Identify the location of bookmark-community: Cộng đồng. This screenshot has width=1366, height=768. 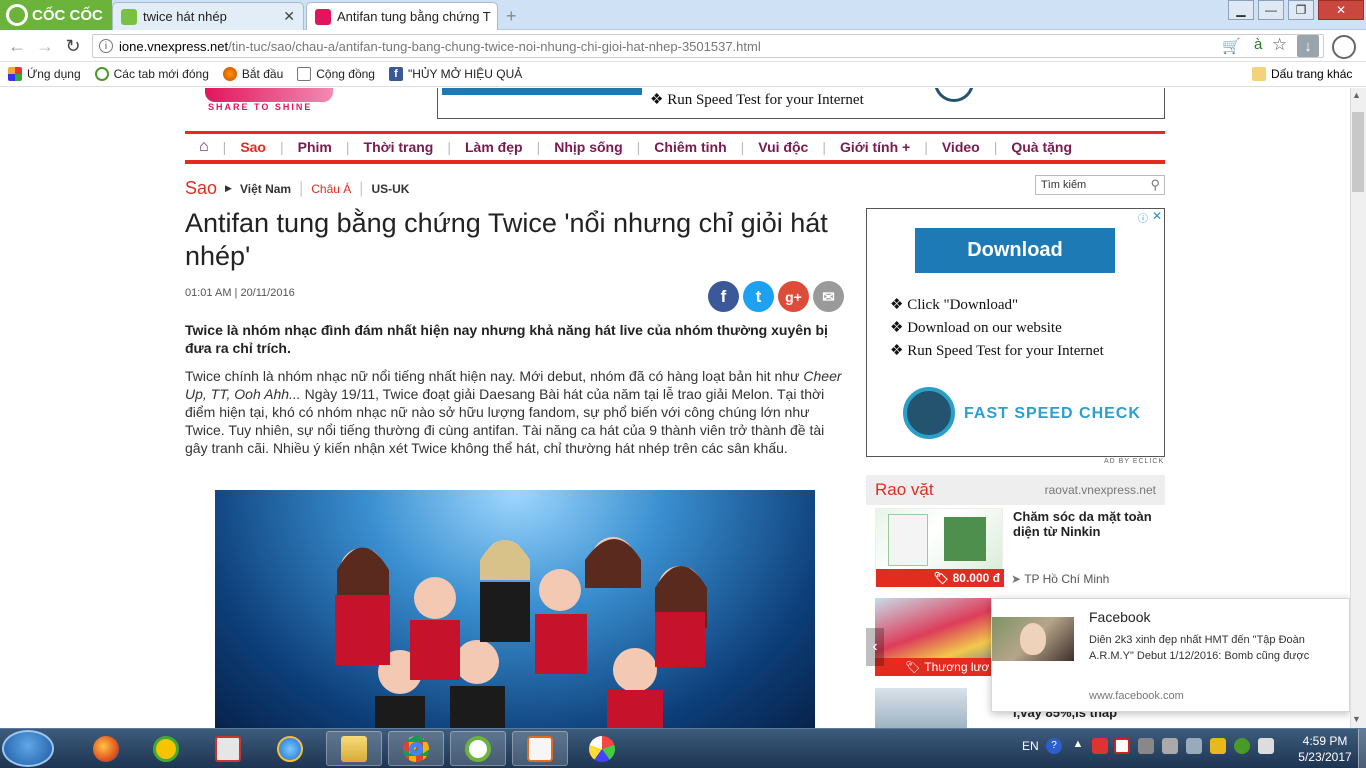
(336, 74).